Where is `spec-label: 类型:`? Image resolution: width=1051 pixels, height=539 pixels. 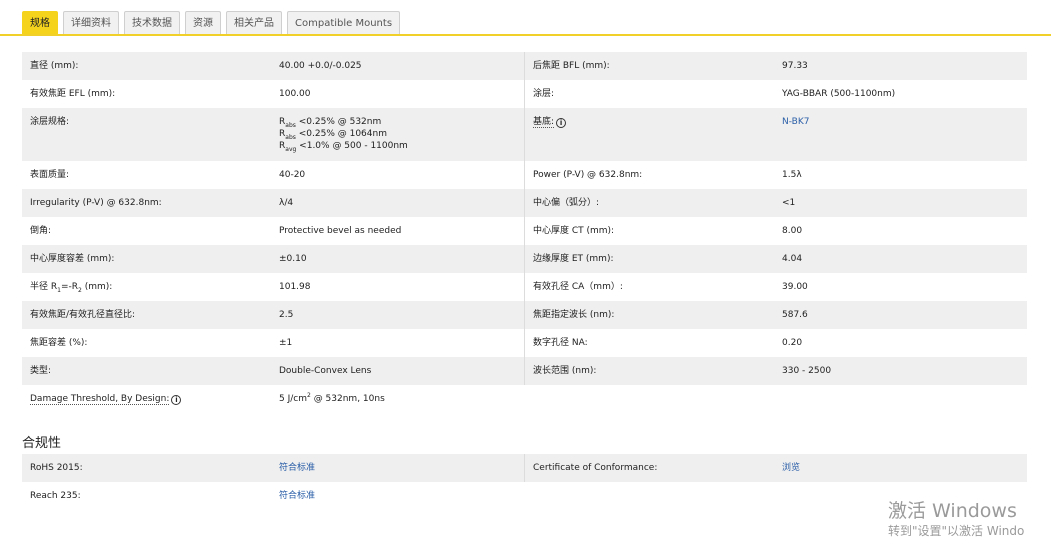 spec-label: 类型: is located at coordinates (41, 371).